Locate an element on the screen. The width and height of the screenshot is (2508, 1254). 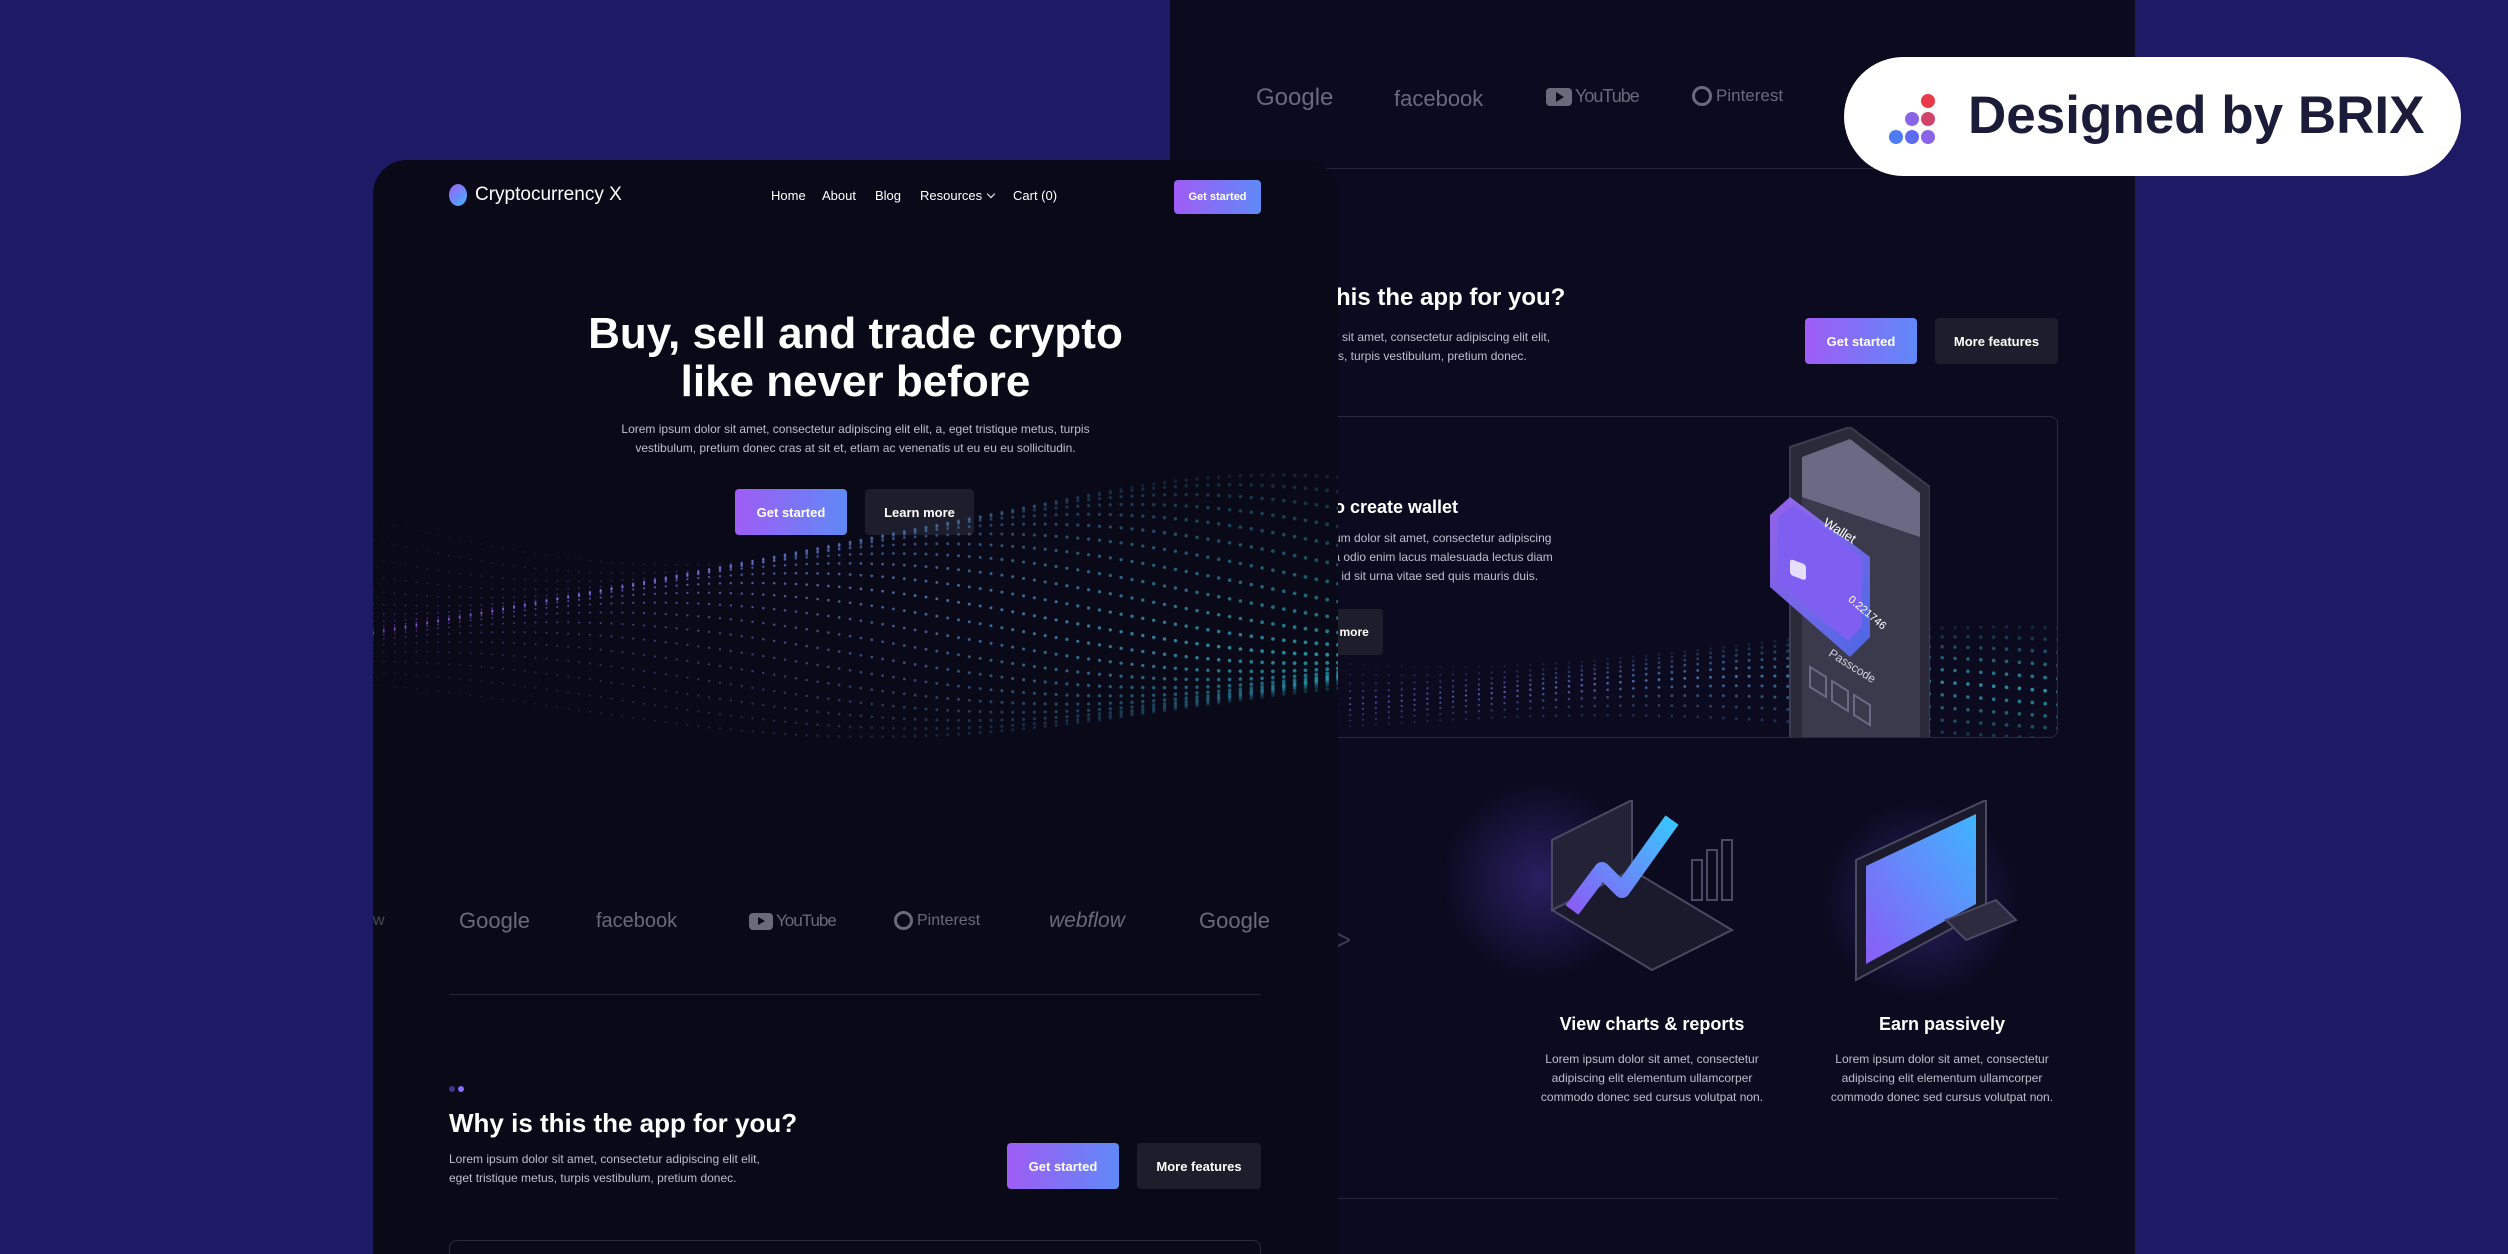
bottom-card-edge is located at coordinates (855, 1247).